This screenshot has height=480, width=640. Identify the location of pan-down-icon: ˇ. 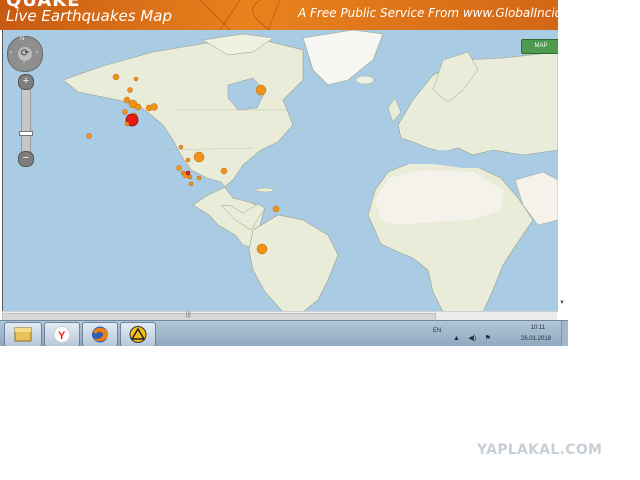
(24, 66).